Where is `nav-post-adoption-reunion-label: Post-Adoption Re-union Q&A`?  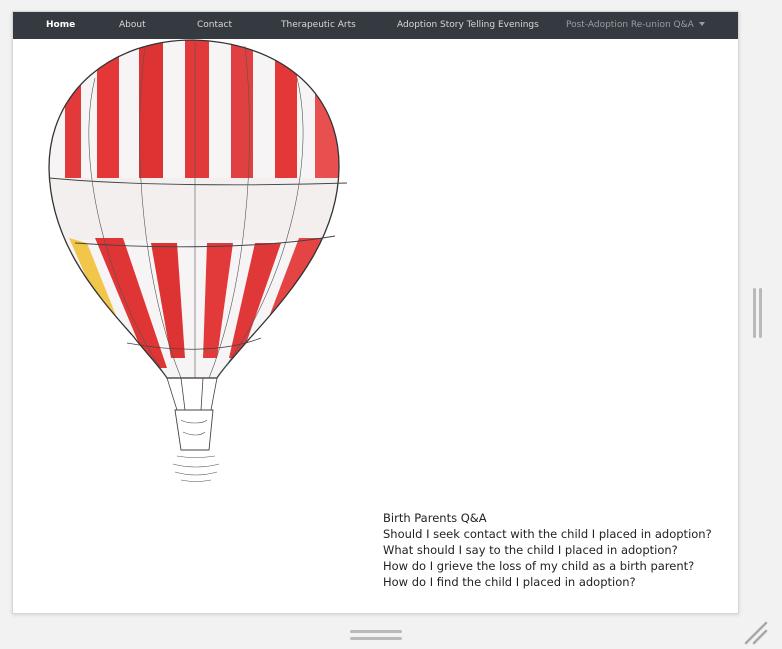
nav-post-adoption-reunion-label: Post-Adoption Re-union Q&A is located at coordinates (630, 25).